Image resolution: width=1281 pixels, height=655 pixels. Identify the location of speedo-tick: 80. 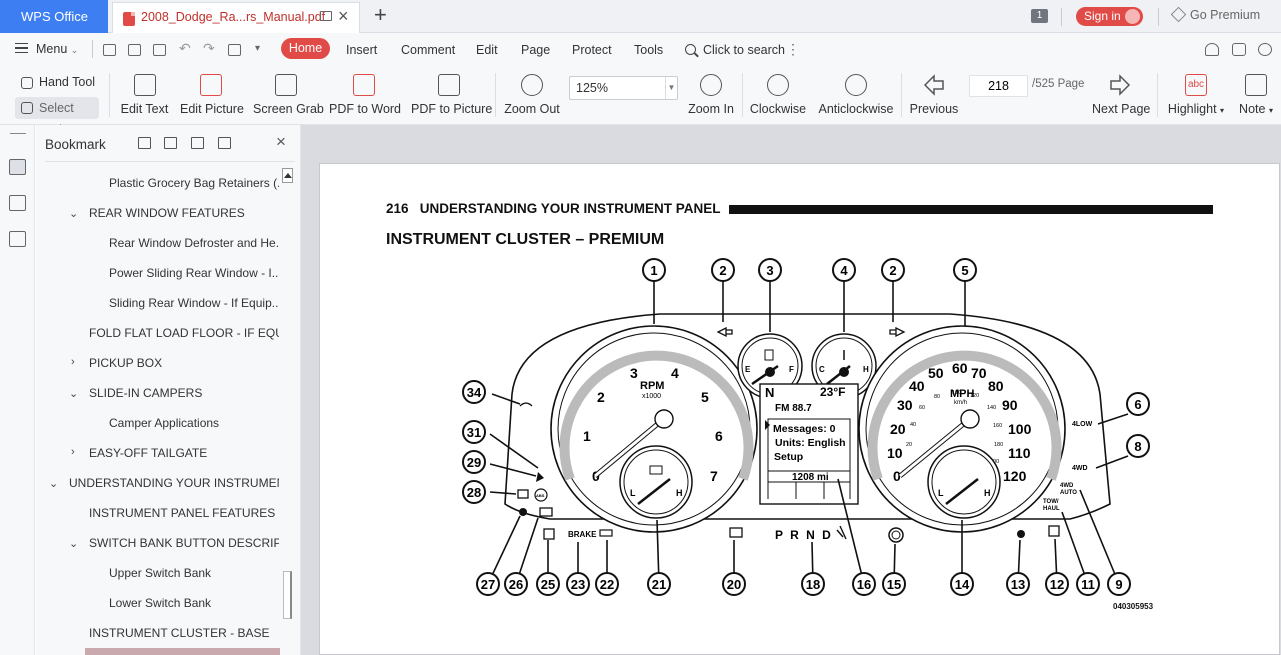
(996, 386).